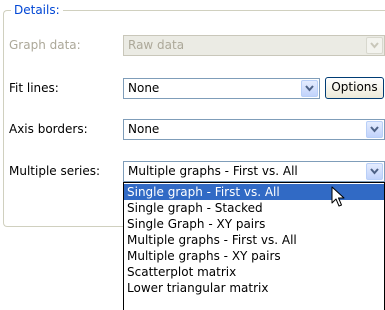  What do you see at coordinates (254, 192) in the screenshot?
I see `dropdown-option-single-graph-first-vs-all: Single graph - First vs. All` at bounding box center [254, 192].